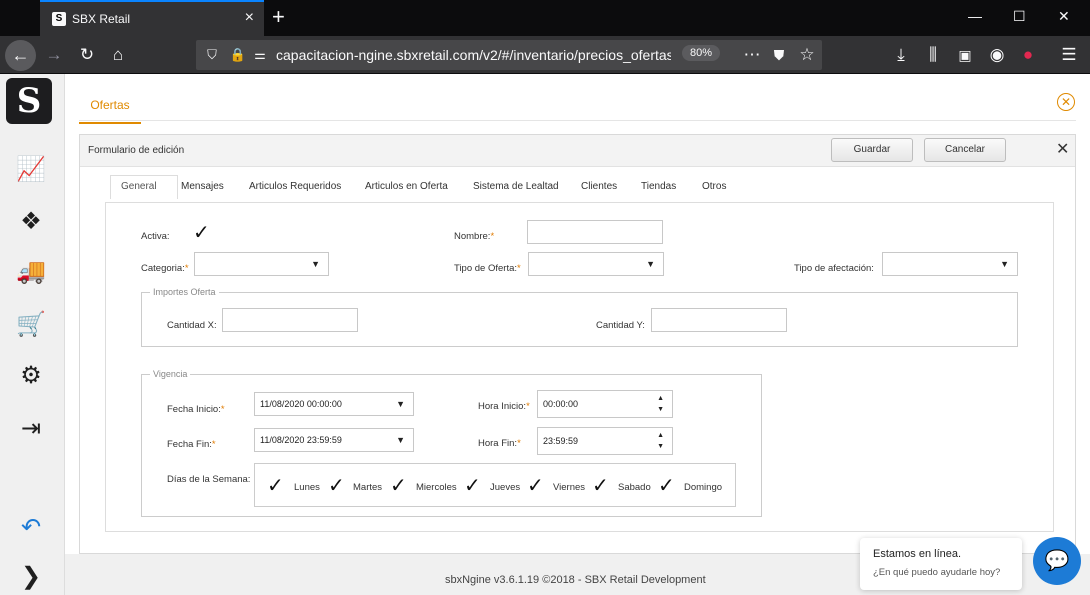  What do you see at coordinates (31, 170) in the screenshot?
I see `chart-line-icon: 📈` at bounding box center [31, 170].